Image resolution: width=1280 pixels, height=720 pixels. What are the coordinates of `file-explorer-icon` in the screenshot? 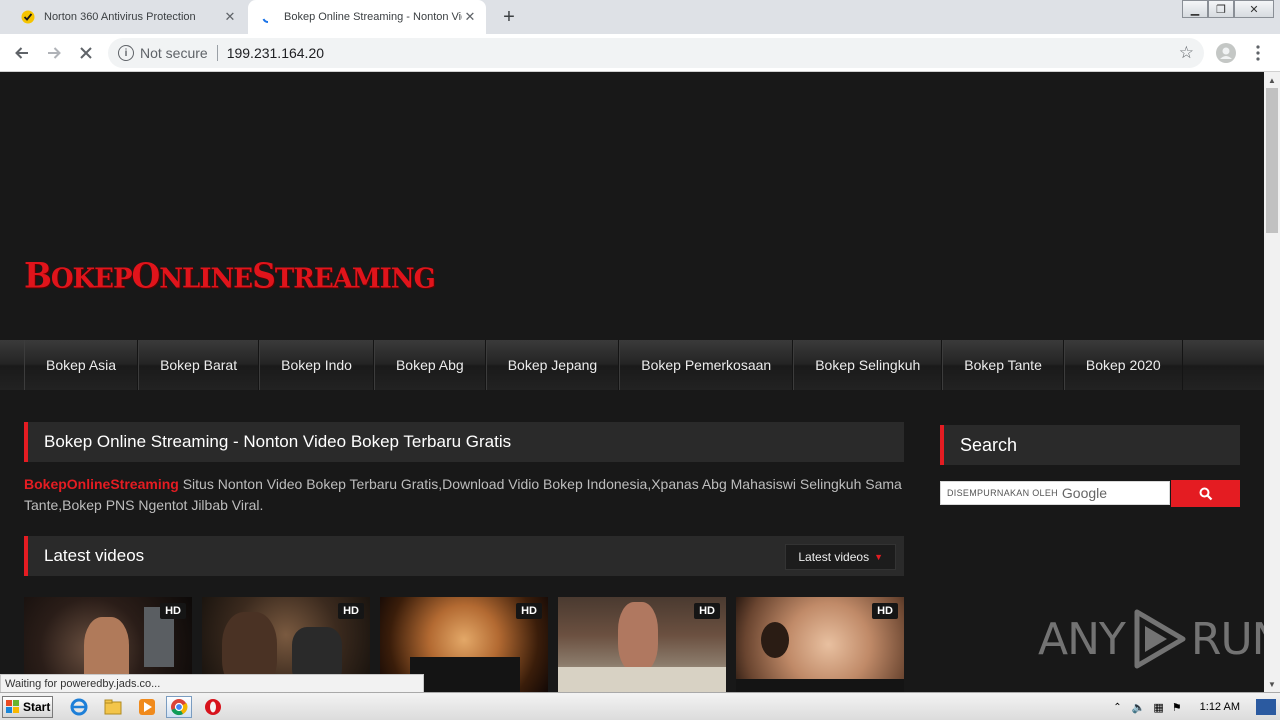 It's located at (113, 707).